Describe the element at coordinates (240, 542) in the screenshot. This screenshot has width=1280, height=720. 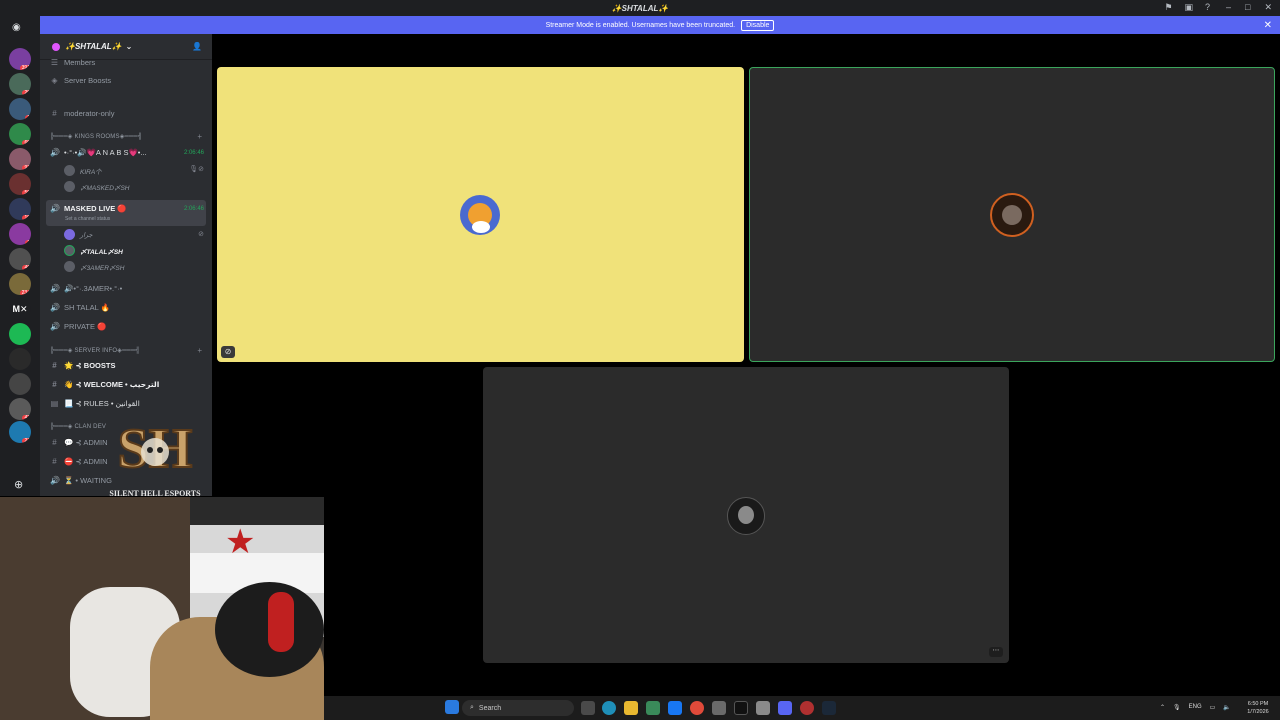
I see `star-icon: ★` at that location.